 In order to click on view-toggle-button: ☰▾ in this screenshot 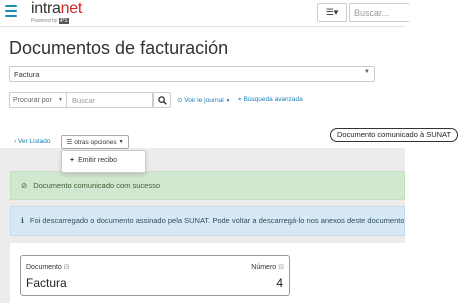, I will do `click(332, 12)`.